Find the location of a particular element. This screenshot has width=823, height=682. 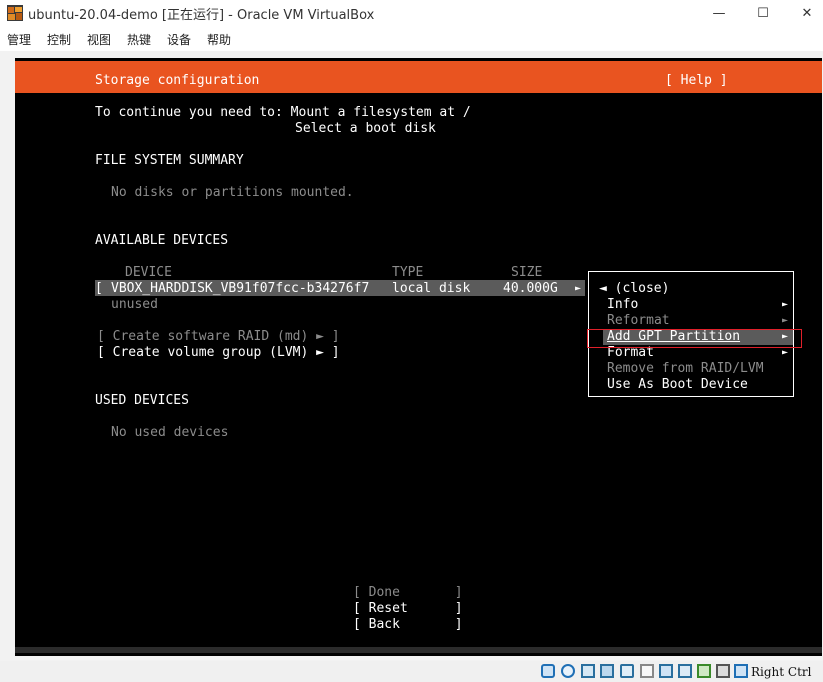

used-devices-heading: USED DEVICES is located at coordinates (142, 400).